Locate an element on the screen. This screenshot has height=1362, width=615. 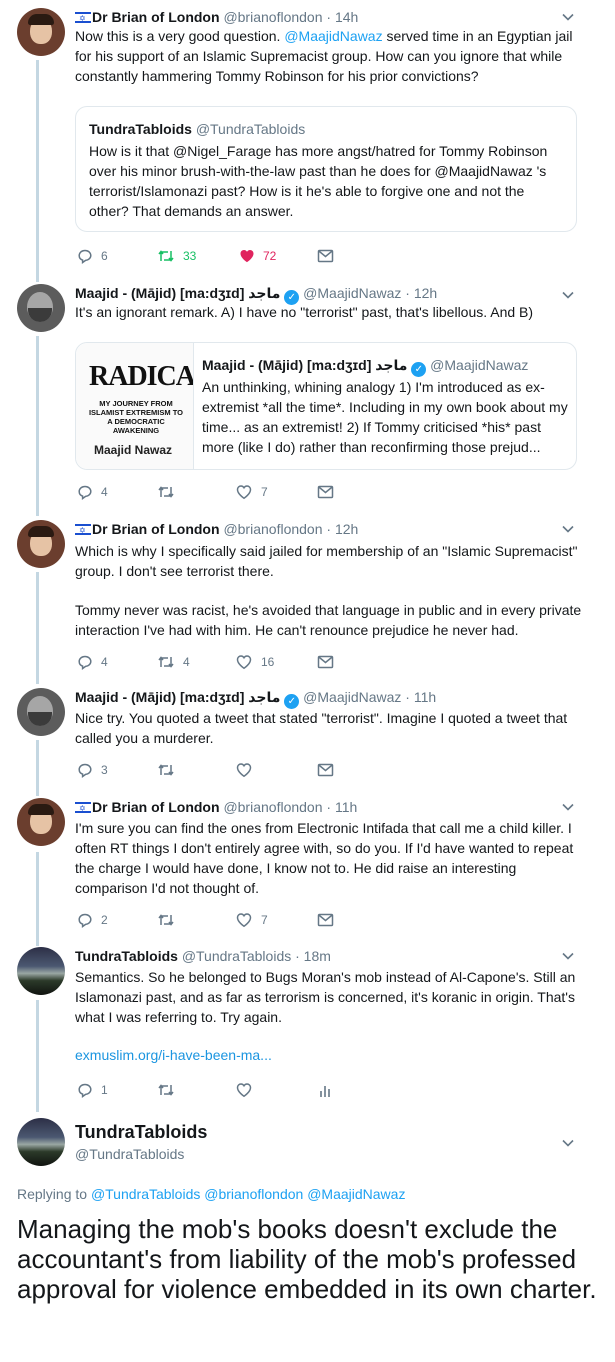
retweet-button: 33 is located at coordinates (176, 256).